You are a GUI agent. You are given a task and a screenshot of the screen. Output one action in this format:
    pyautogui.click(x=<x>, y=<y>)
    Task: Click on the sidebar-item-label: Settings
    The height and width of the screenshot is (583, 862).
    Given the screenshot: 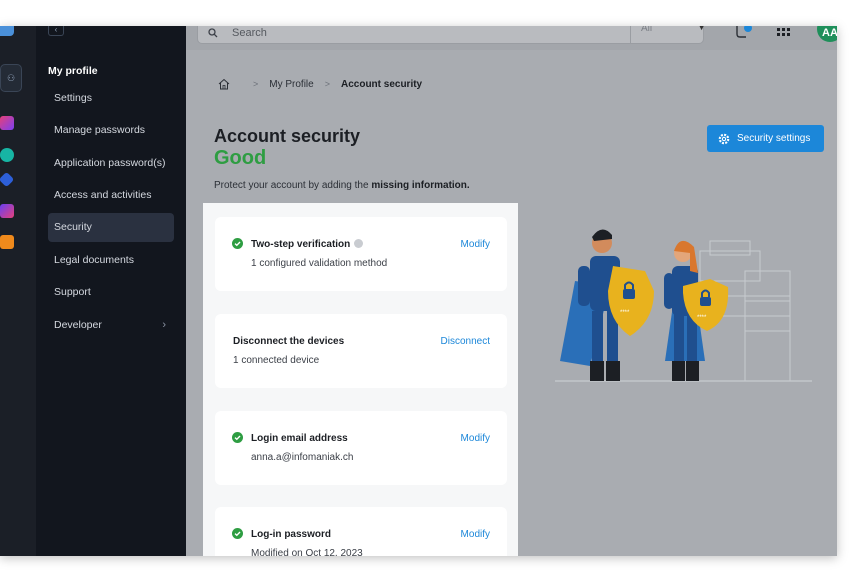 What is the action you would take?
    pyautogui.click(x=73, y=98)
    